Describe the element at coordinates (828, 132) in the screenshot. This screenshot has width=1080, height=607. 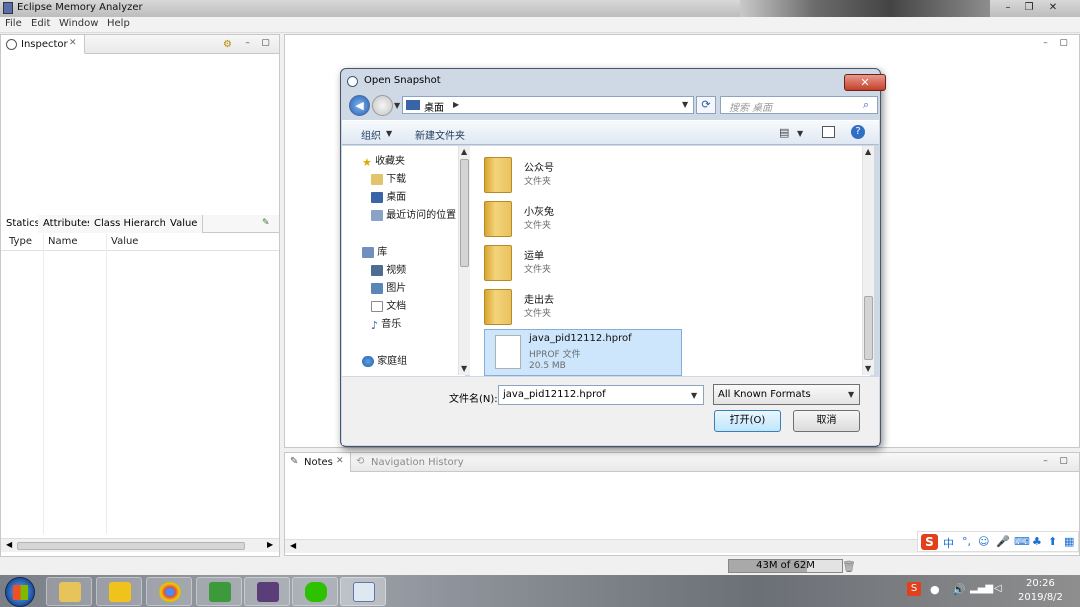
I see `preview-pane-icon` at that location.